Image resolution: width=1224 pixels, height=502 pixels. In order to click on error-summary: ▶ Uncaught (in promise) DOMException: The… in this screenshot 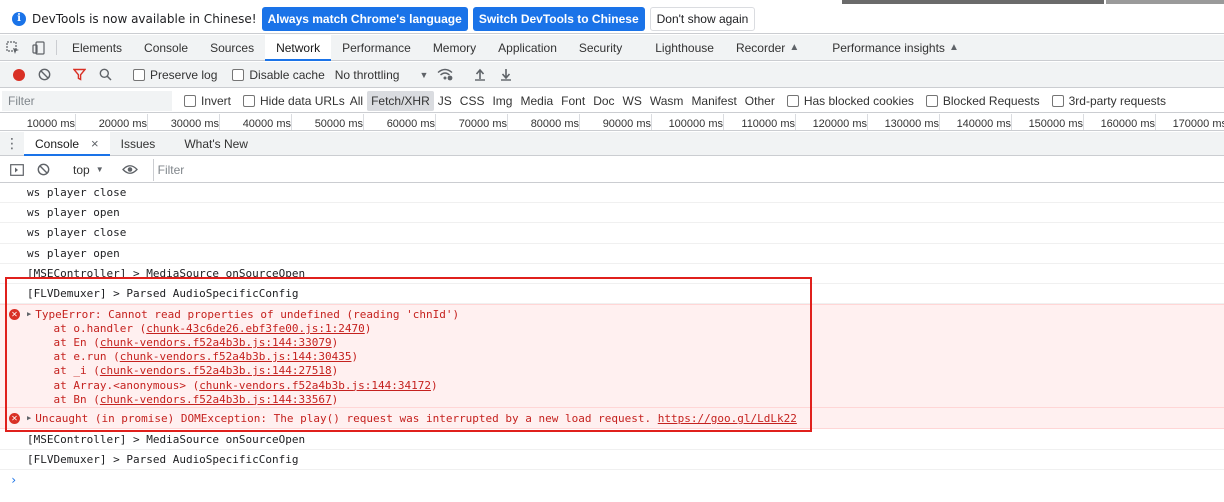, I will do `click(398, 418)`.